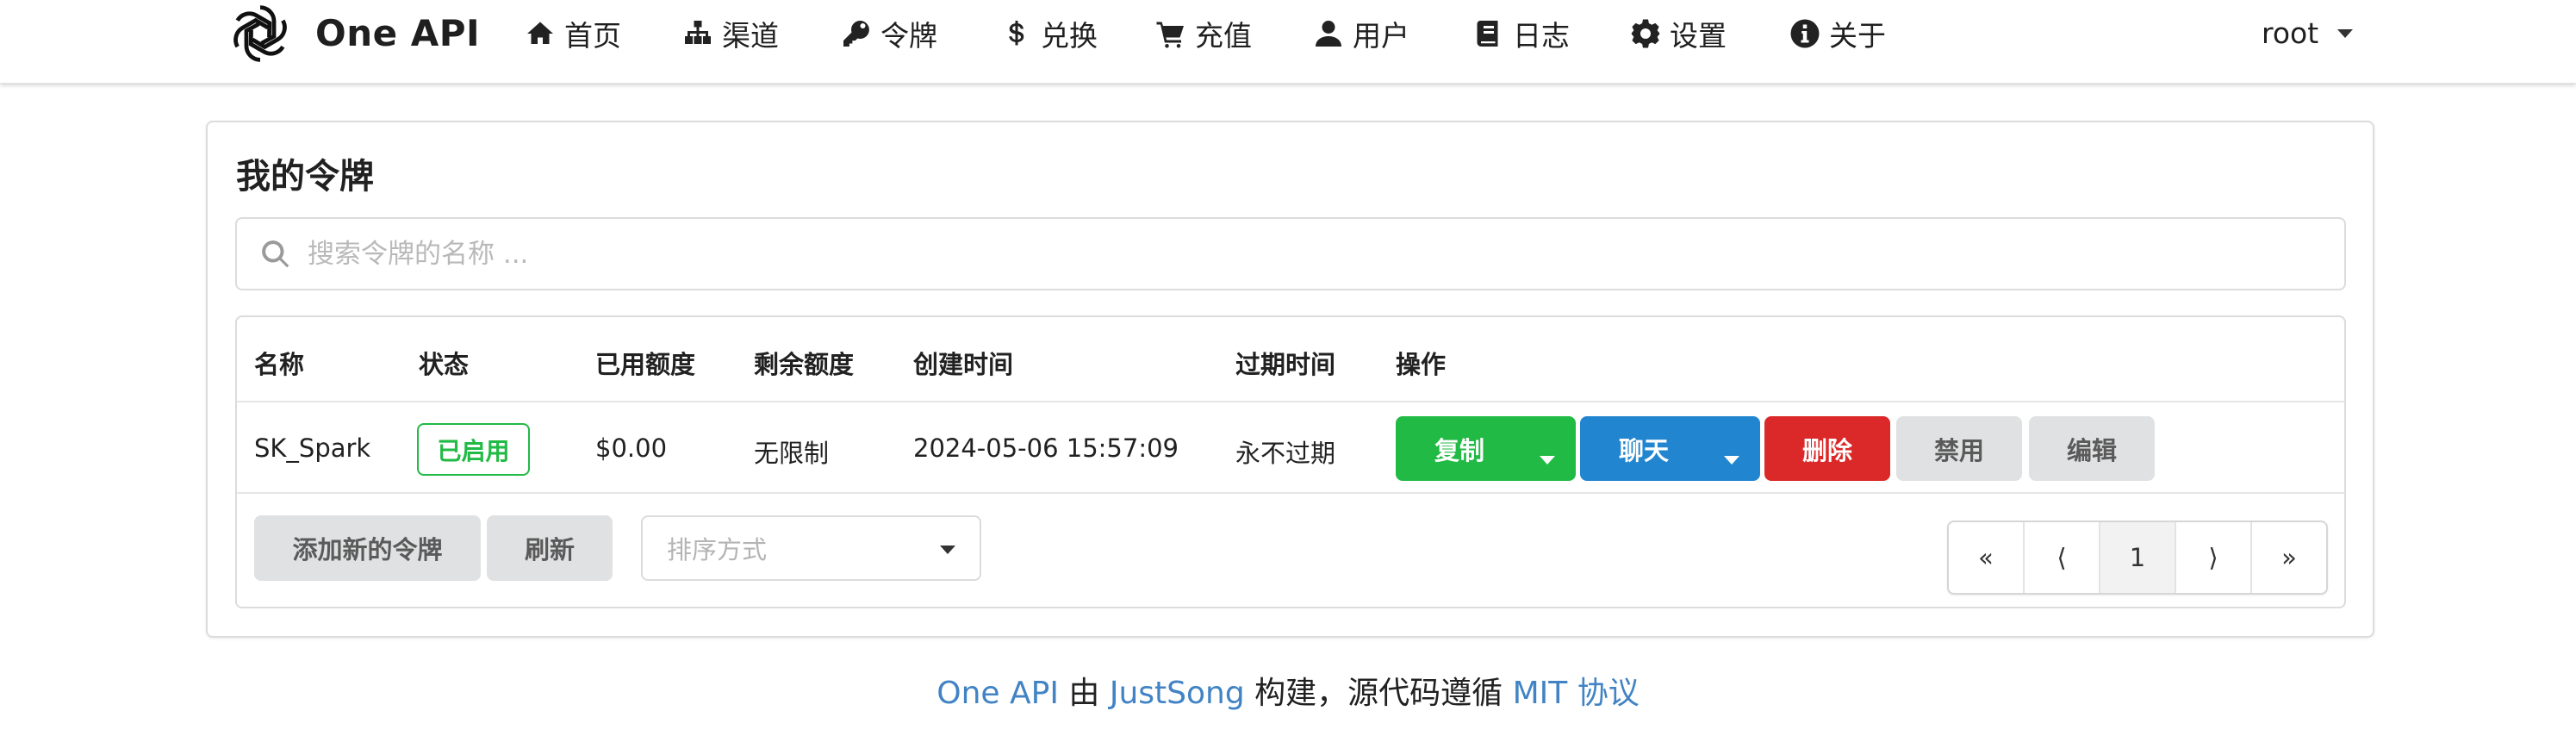 This screenshot has height=742, width=2576. What do you see at coordinates (997, 694) in the screenshot?
I see `project-link: One API` at bounding box center [997, 694].